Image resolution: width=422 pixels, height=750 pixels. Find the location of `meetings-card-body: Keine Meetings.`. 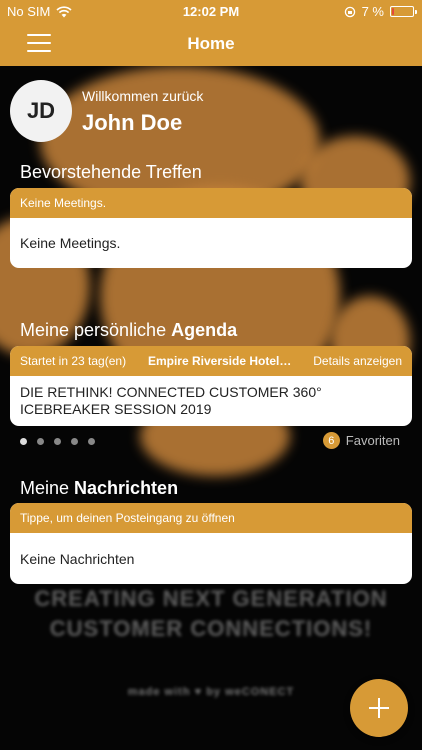

meetings-card-body: Keine Meetings. is located at coordinates (70, 243).